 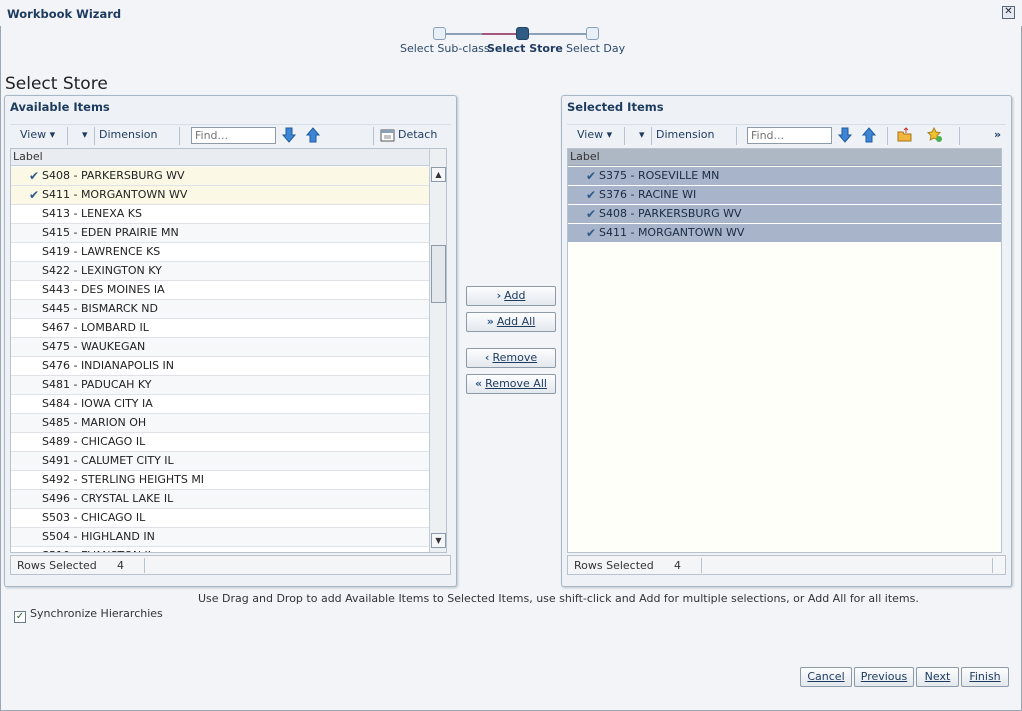 I want to click on selected-toolbar: View ▾ ▾ Dimension », so click(x=786, y=135).